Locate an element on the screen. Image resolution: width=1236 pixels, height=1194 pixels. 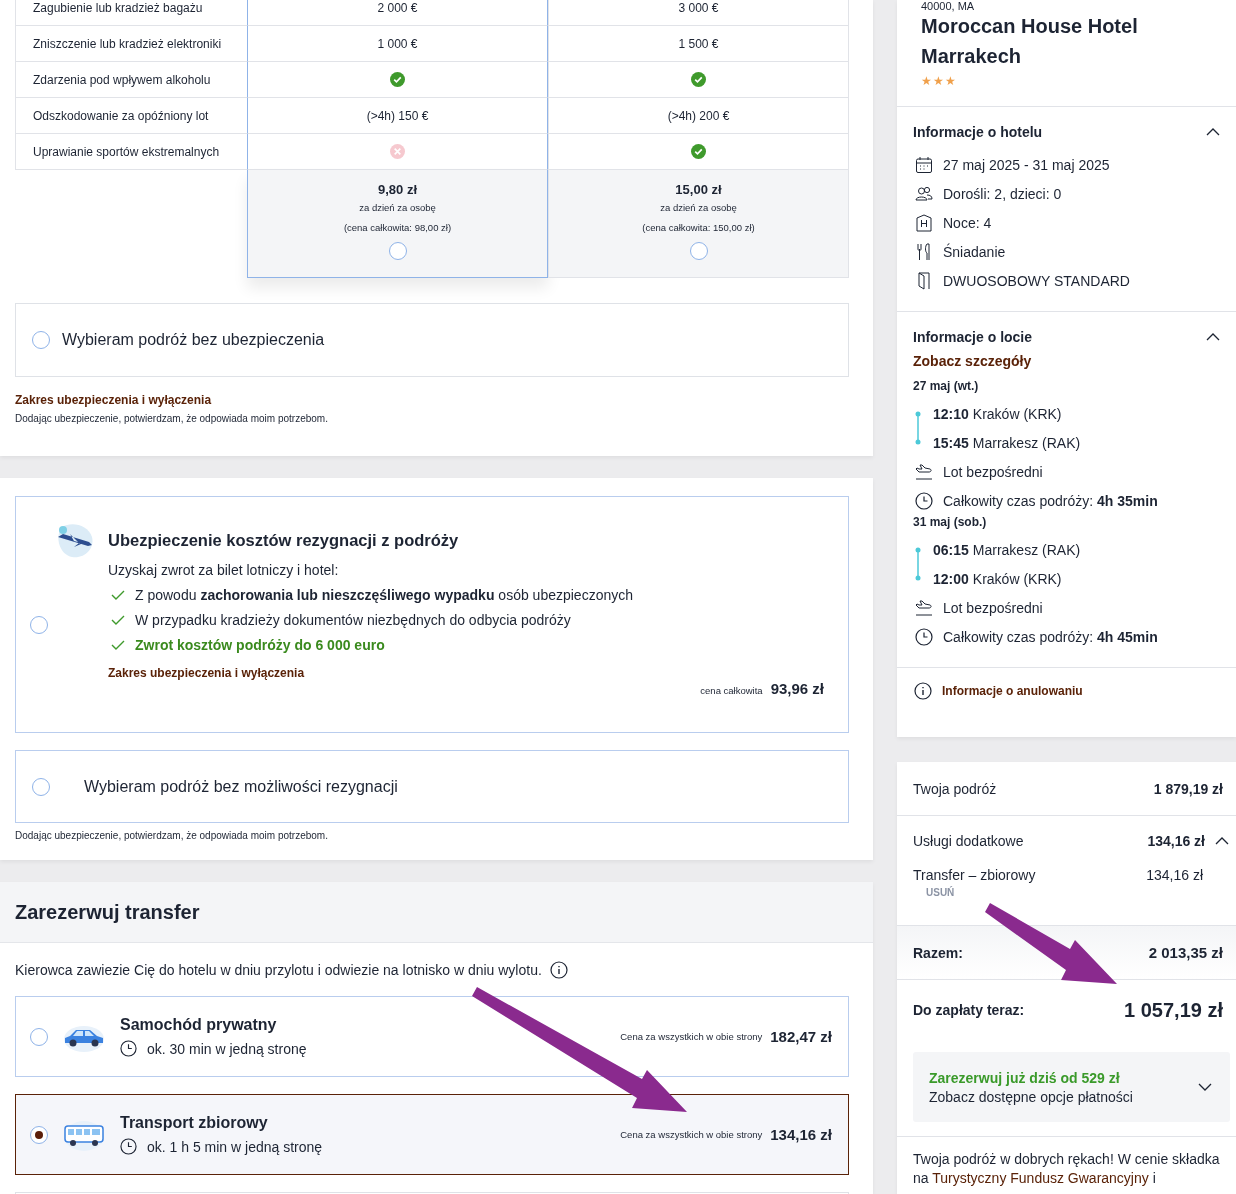
option-card: Wybieram podróż bez ubezpieczenia is located at coordinates (432, 340).